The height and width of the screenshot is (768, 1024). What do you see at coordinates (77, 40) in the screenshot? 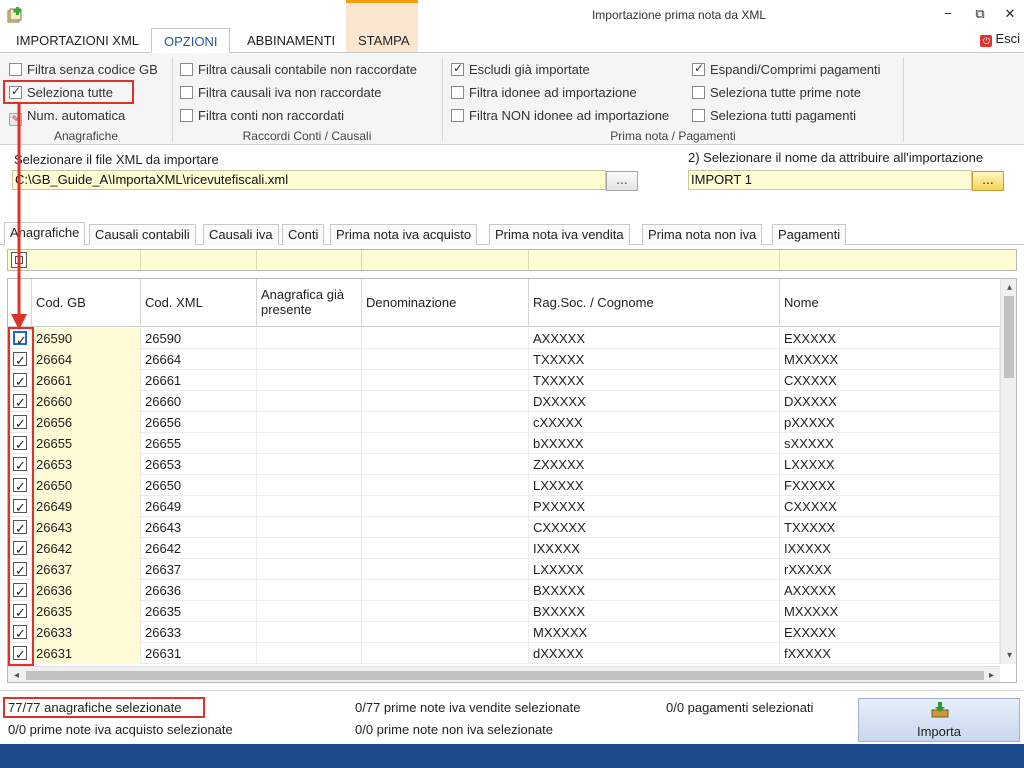
I see `tab-importazioni-xml: IMPORTAZIONI XML` at bounding box center [77, 40].